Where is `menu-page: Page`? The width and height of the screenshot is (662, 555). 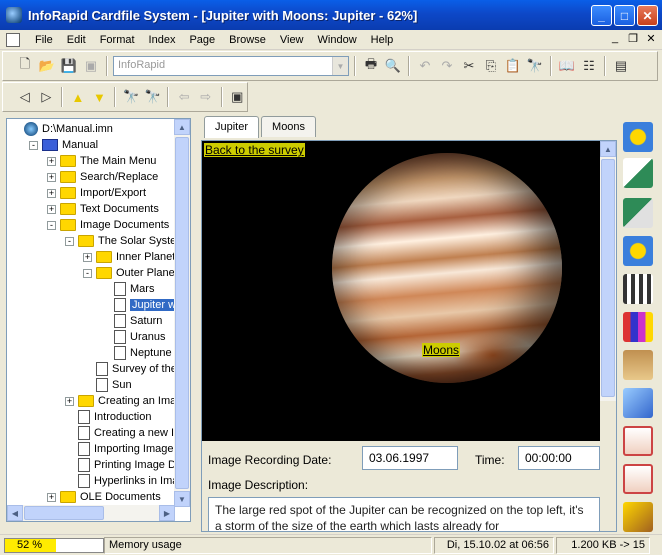 menu-page: Page is located at coordinates (202, 40).